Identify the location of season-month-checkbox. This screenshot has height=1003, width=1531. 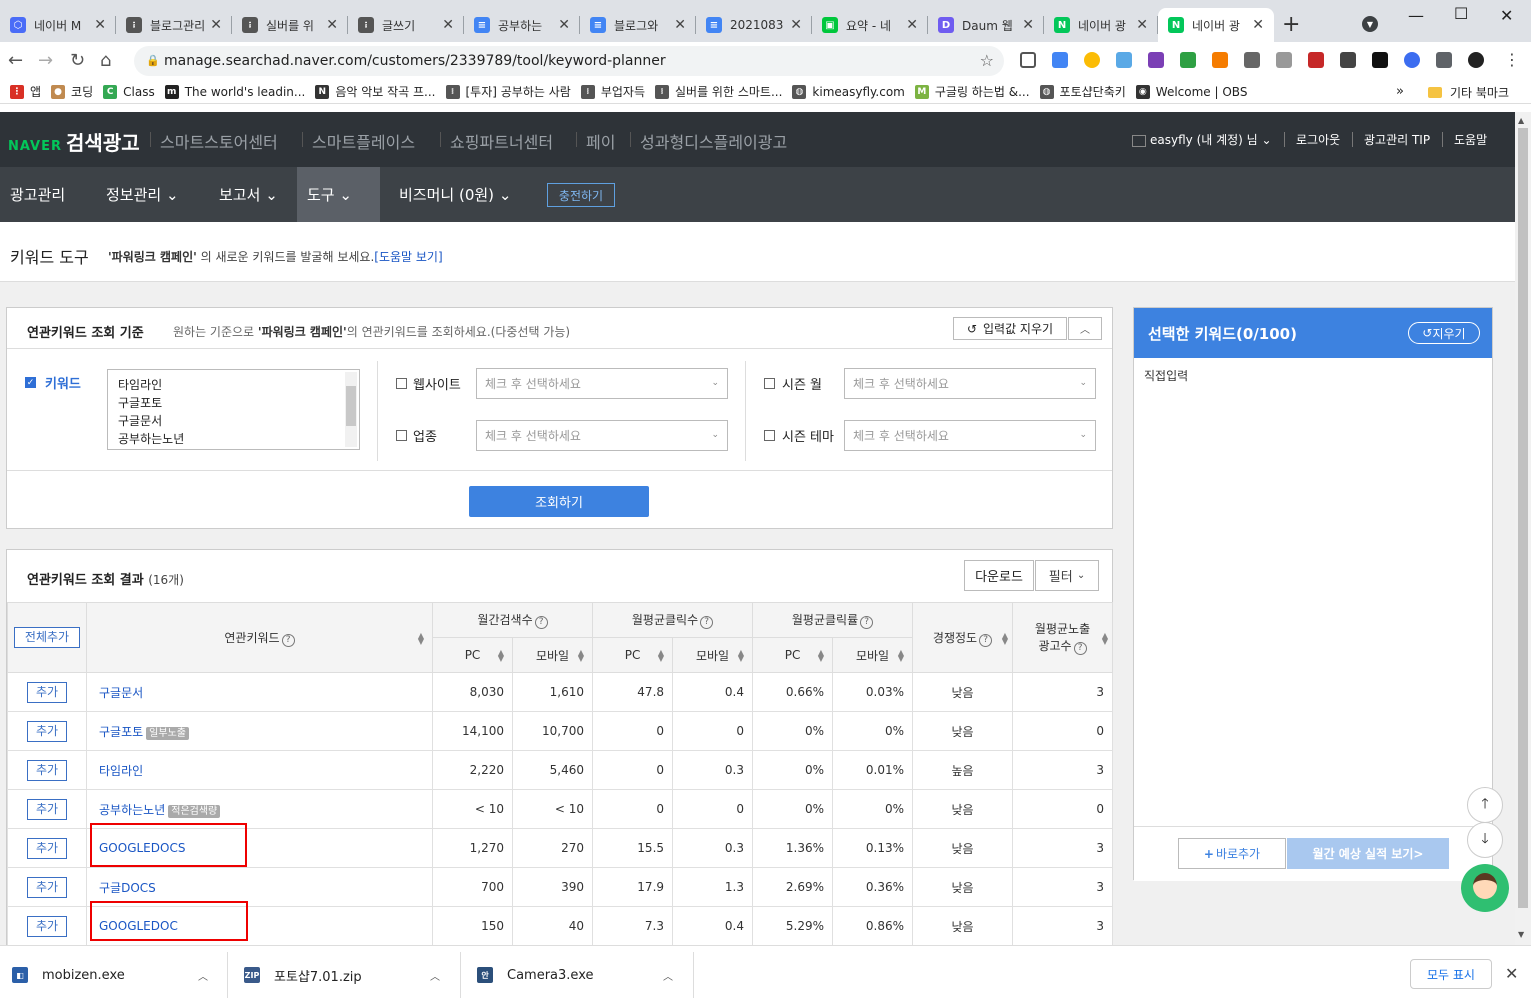
(769, 383).